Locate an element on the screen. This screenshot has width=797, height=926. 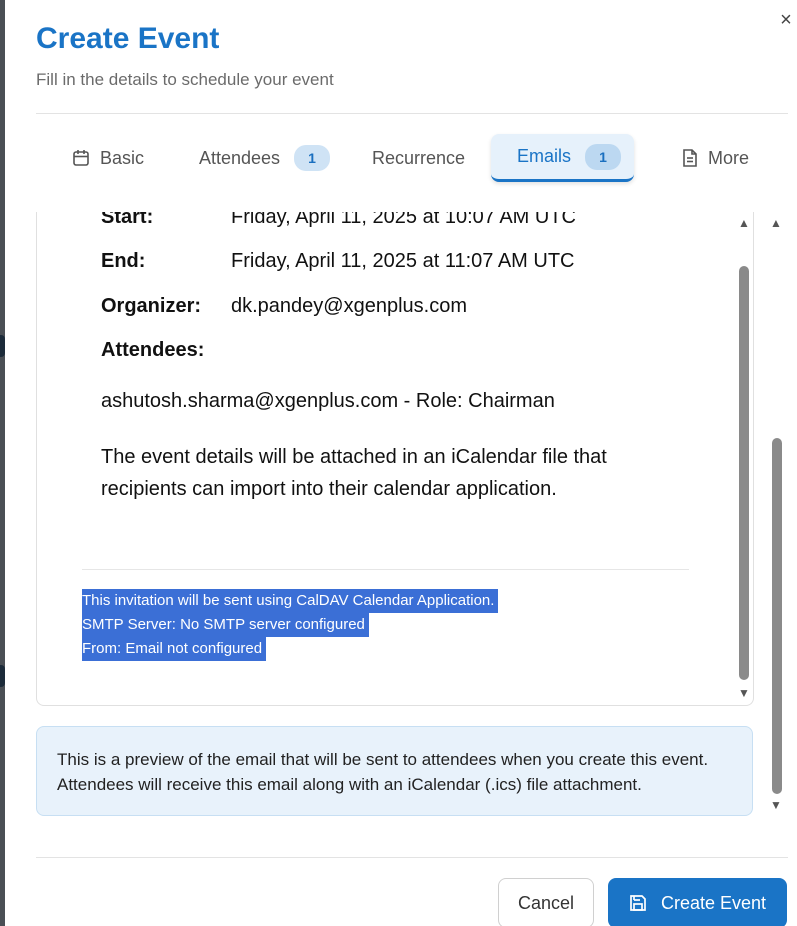
attendees-label: Attendees: is located at coordinates (153, 350).